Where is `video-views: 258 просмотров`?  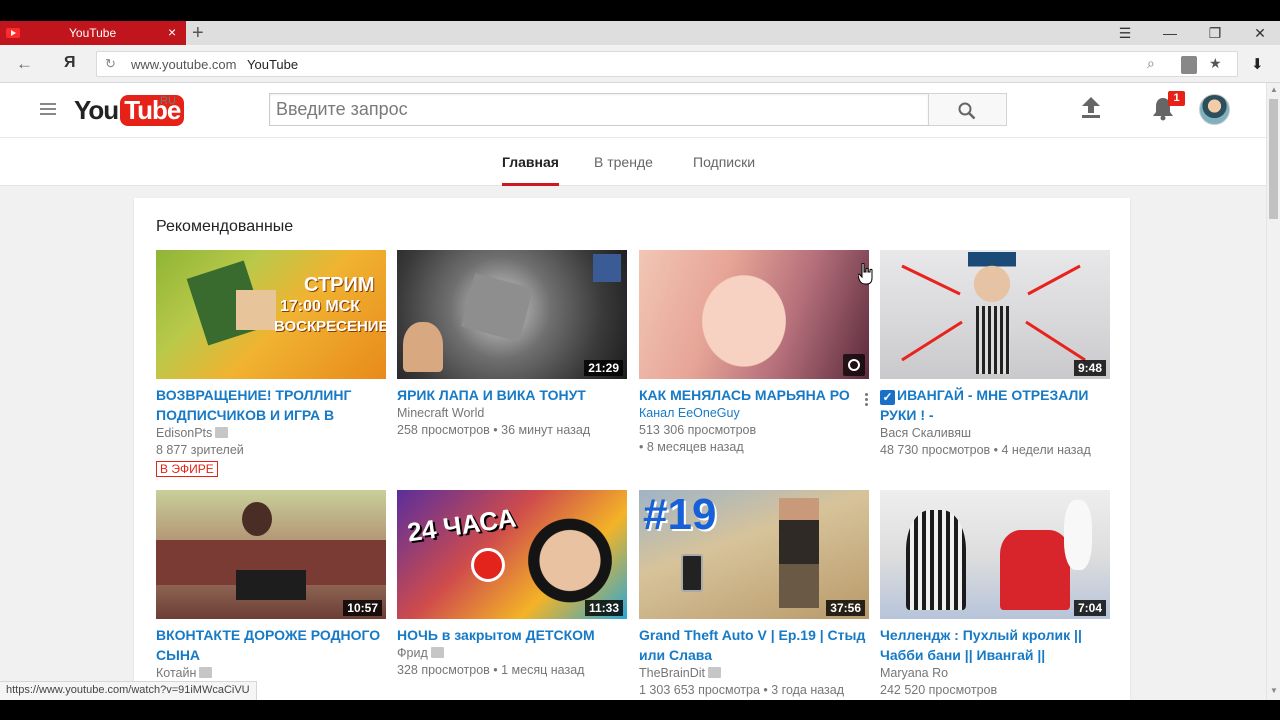 video-views: 258 просмотров is located at coordinates (443, 430).